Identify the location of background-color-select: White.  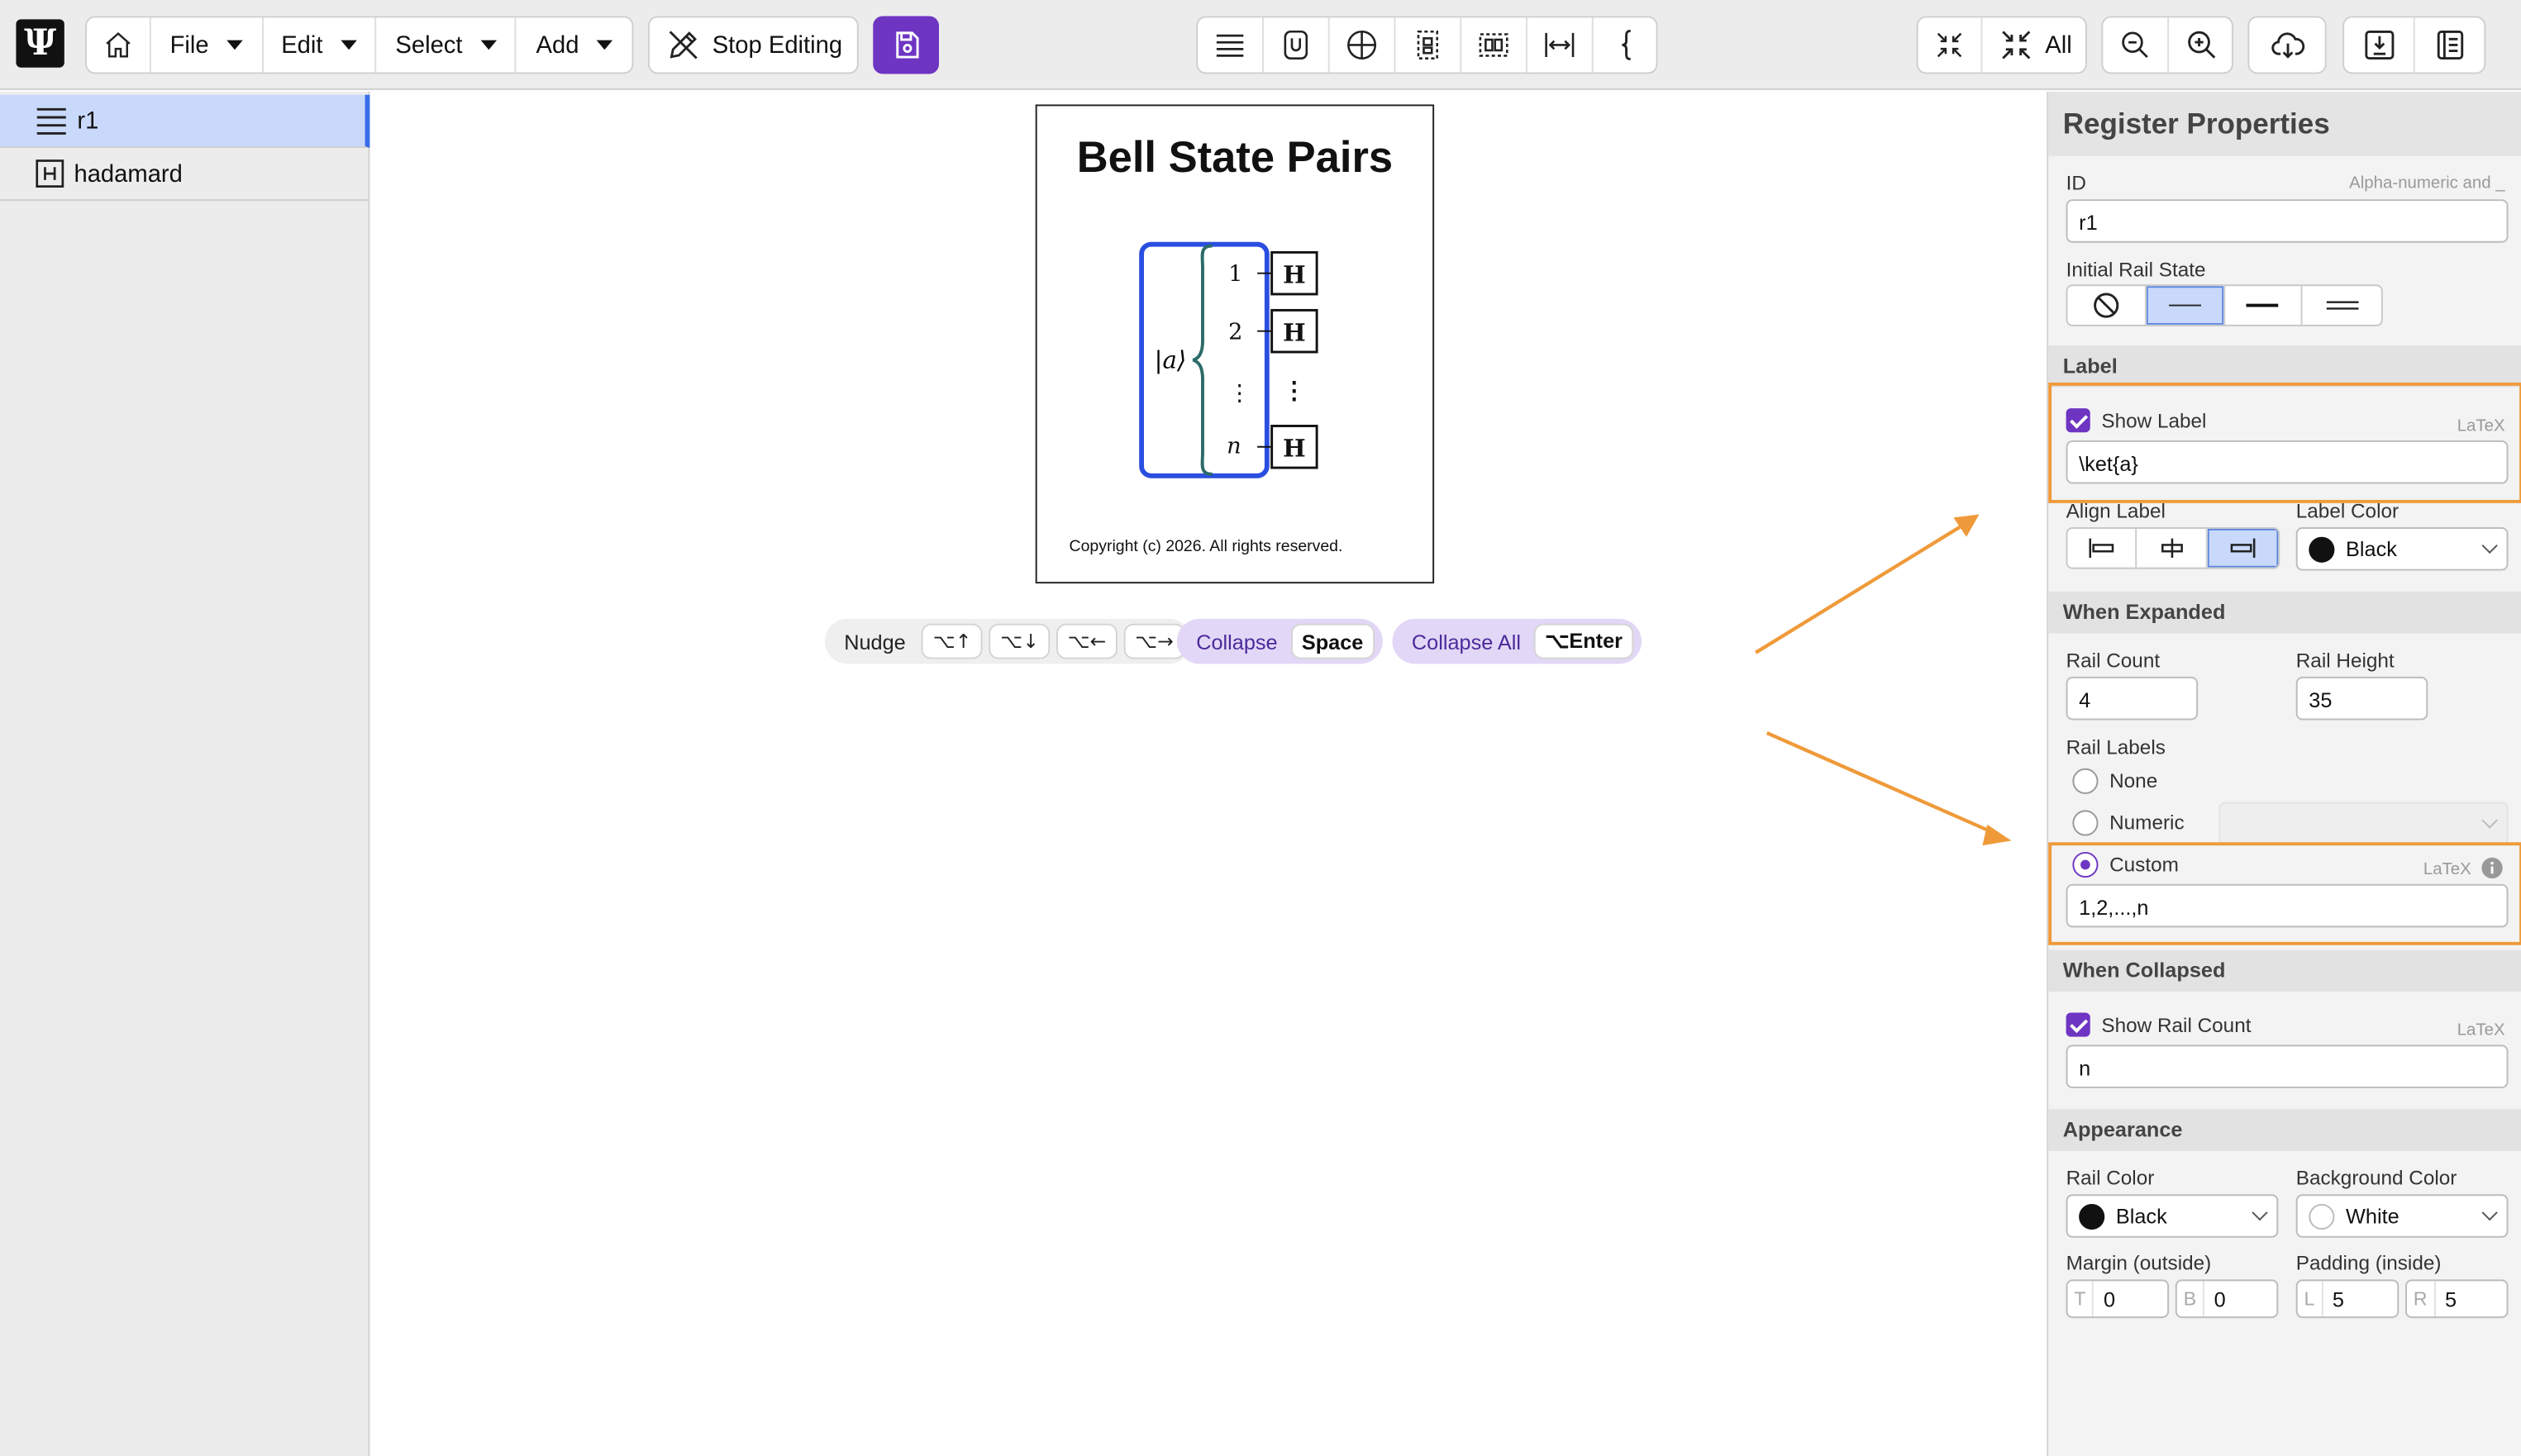
(2402, 1216).